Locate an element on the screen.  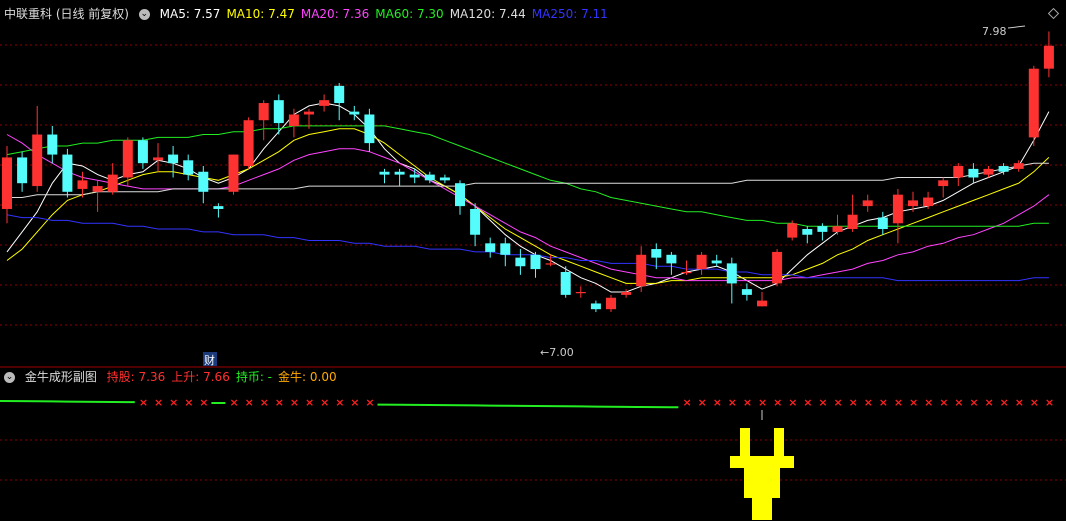
high-price-arrow is located at coordinates (1016, 27).